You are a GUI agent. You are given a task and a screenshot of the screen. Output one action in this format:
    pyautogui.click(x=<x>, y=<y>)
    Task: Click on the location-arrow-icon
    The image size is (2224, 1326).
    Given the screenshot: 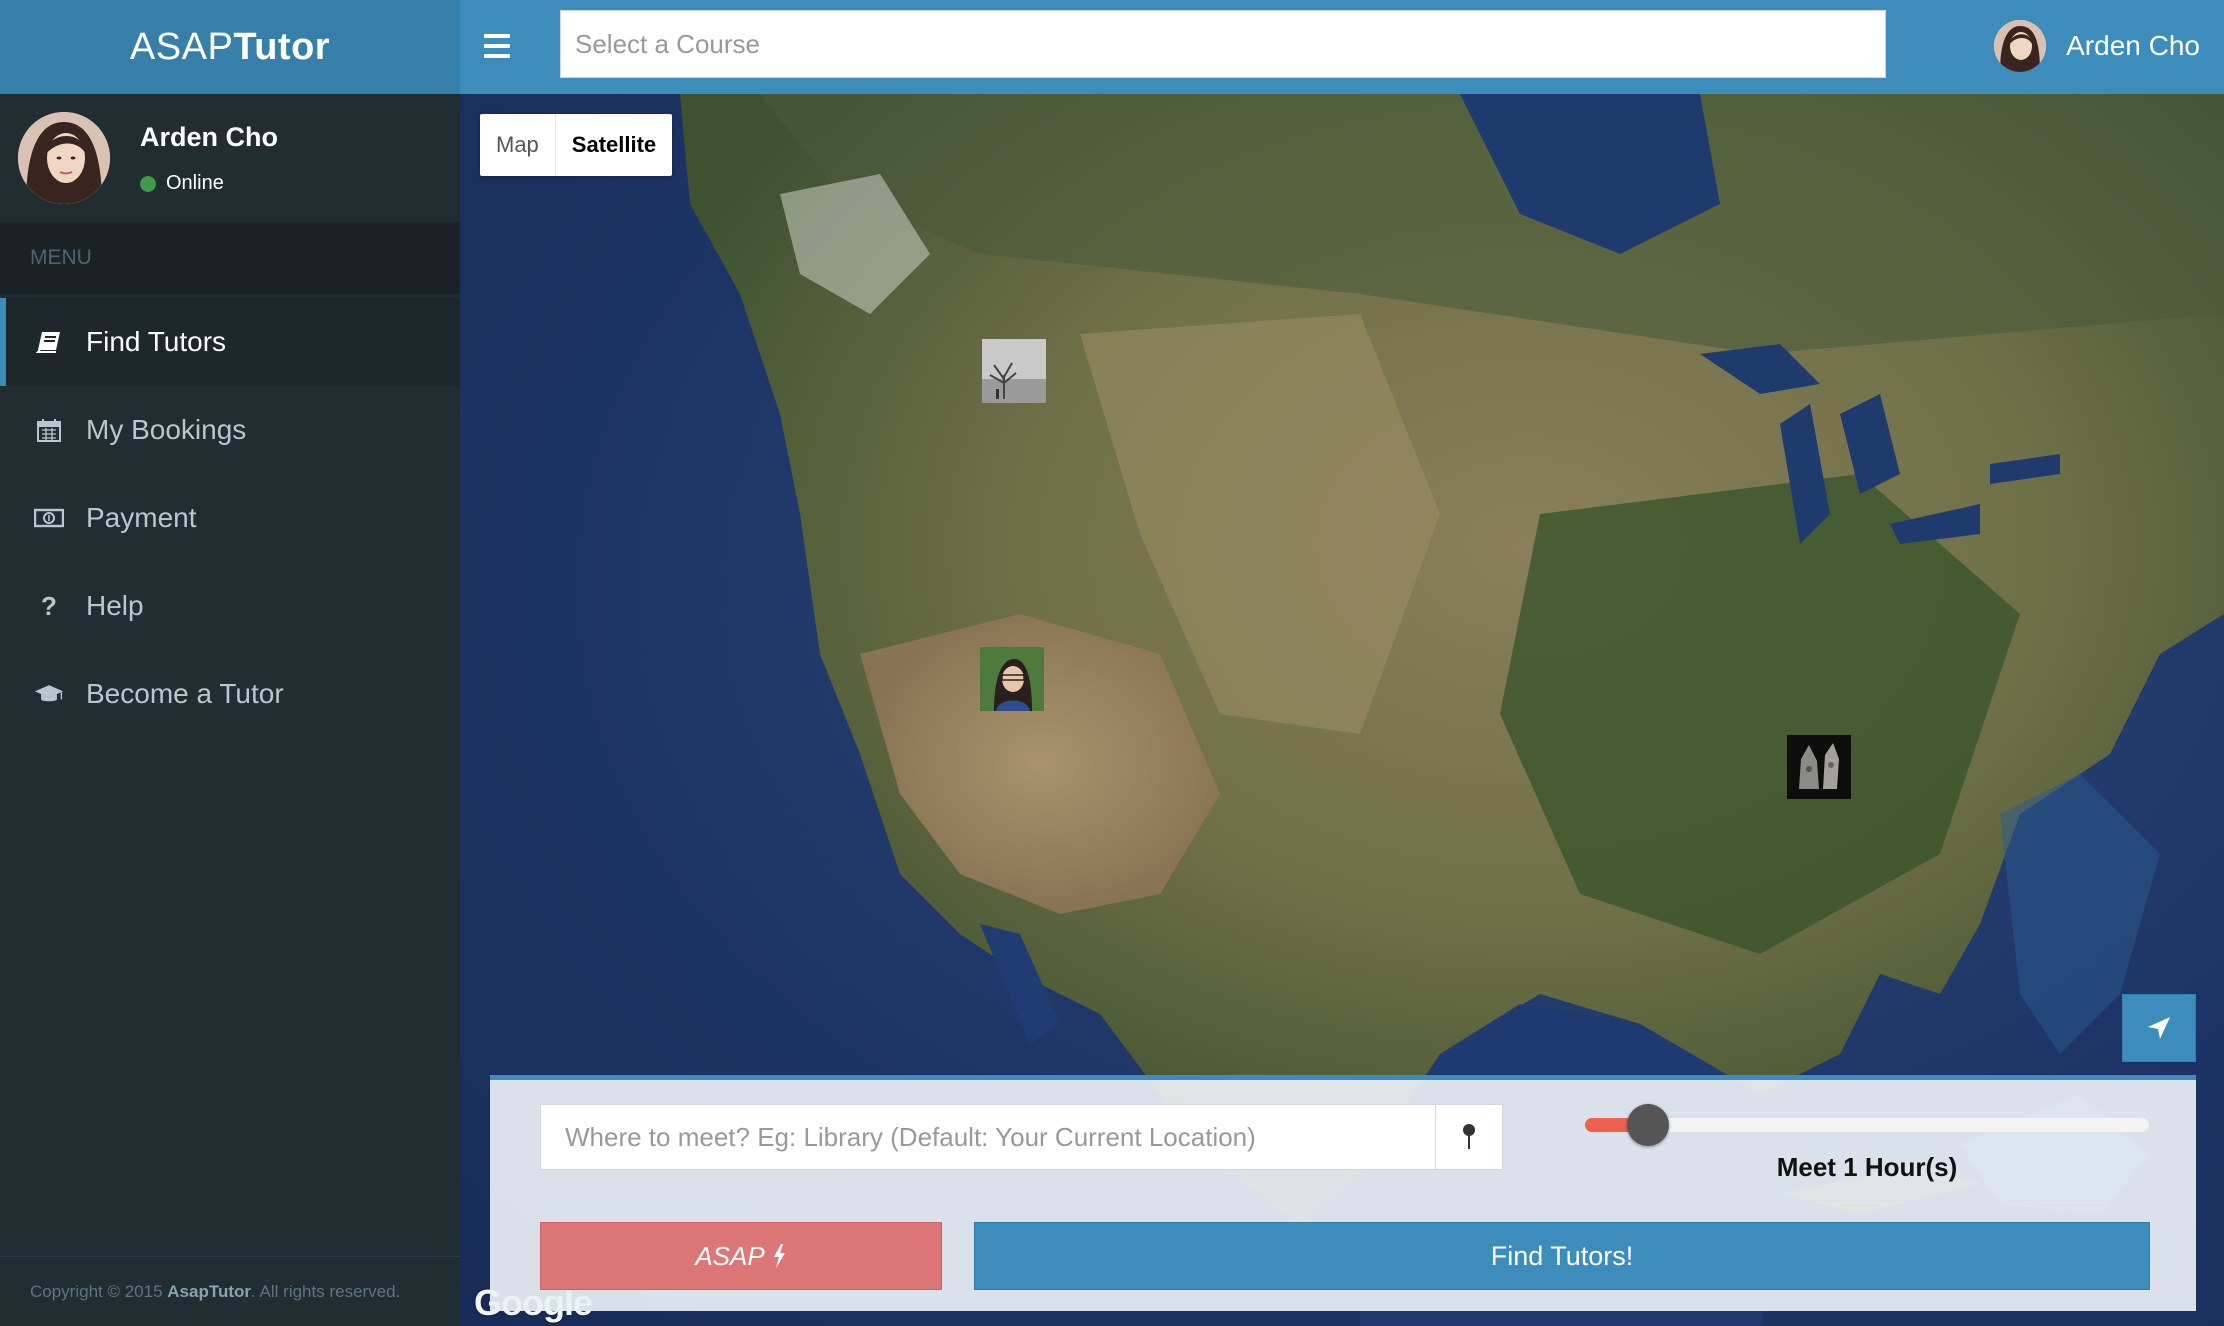 What is the action you would take?
    pyautogui.click(x=2159, y=1028)
    